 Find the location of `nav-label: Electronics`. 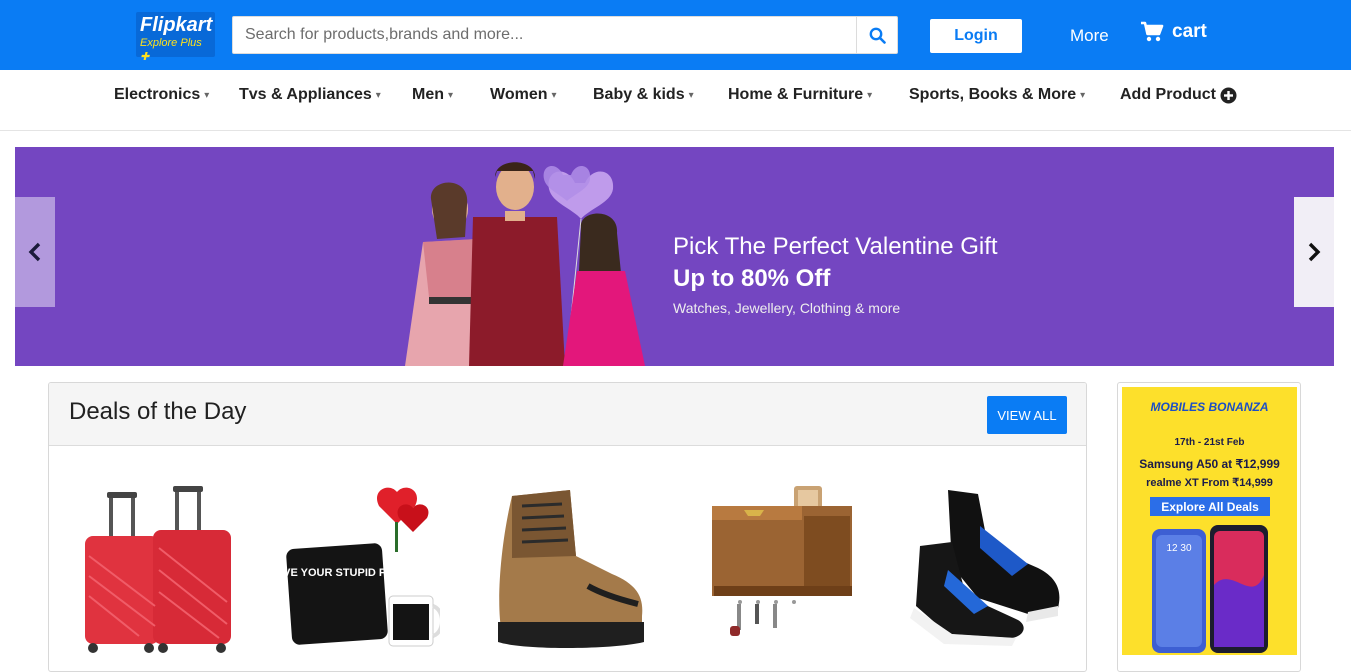

nav-label: Electronics is located at coordinates (157, 94).